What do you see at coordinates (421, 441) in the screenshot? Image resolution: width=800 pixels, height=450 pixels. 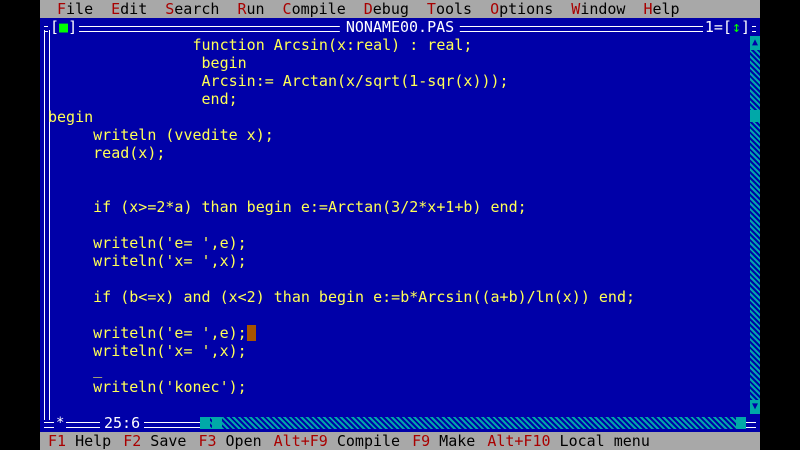 I see `fkey-key: F9` at bounding box center [421, 441].